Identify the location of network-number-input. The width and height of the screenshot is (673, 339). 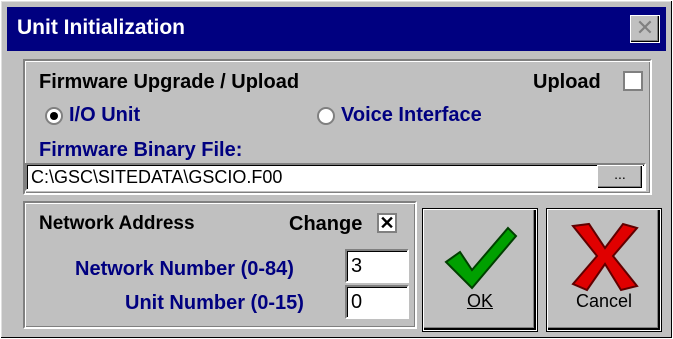
(377, 266).